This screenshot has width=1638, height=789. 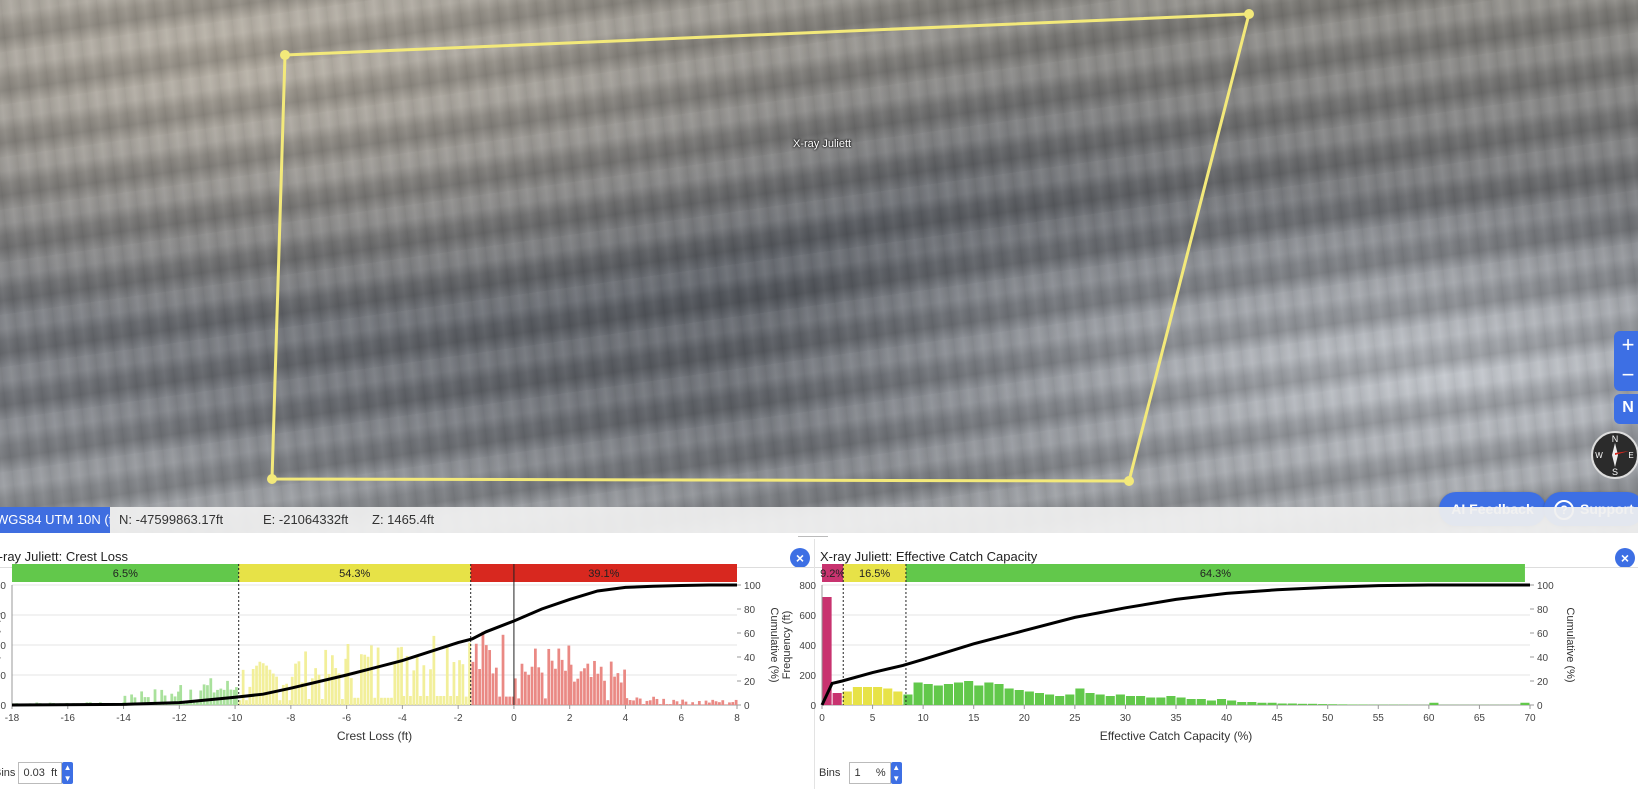 I want to click on elevation-readout: Z: 1465.4ft, so click(x=403, y=519).